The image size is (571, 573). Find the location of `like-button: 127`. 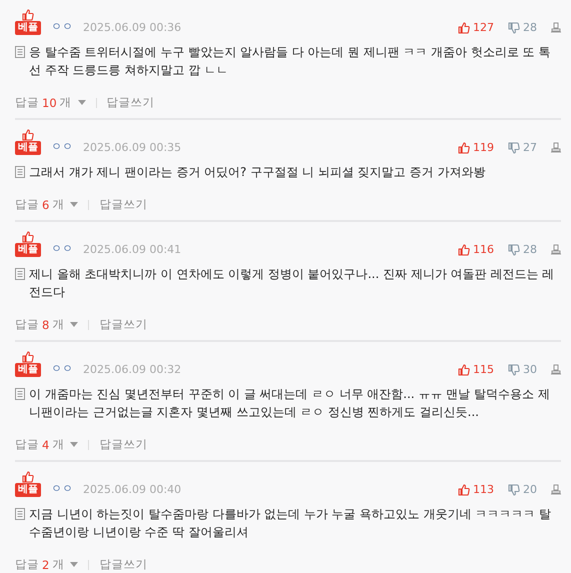

like-button: 127 is located at coordinates (476, 27).